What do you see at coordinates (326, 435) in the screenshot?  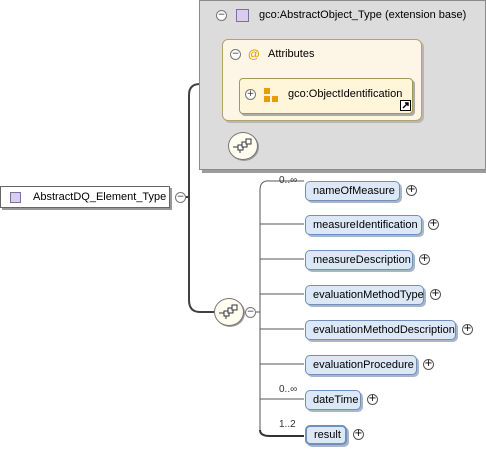 I see `element-result: result` at bounding box center [326, 435].